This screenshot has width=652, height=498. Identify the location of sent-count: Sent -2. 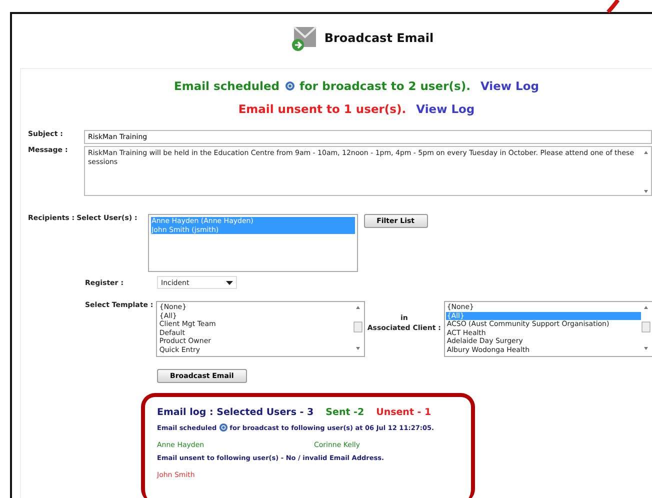
(345, 412).